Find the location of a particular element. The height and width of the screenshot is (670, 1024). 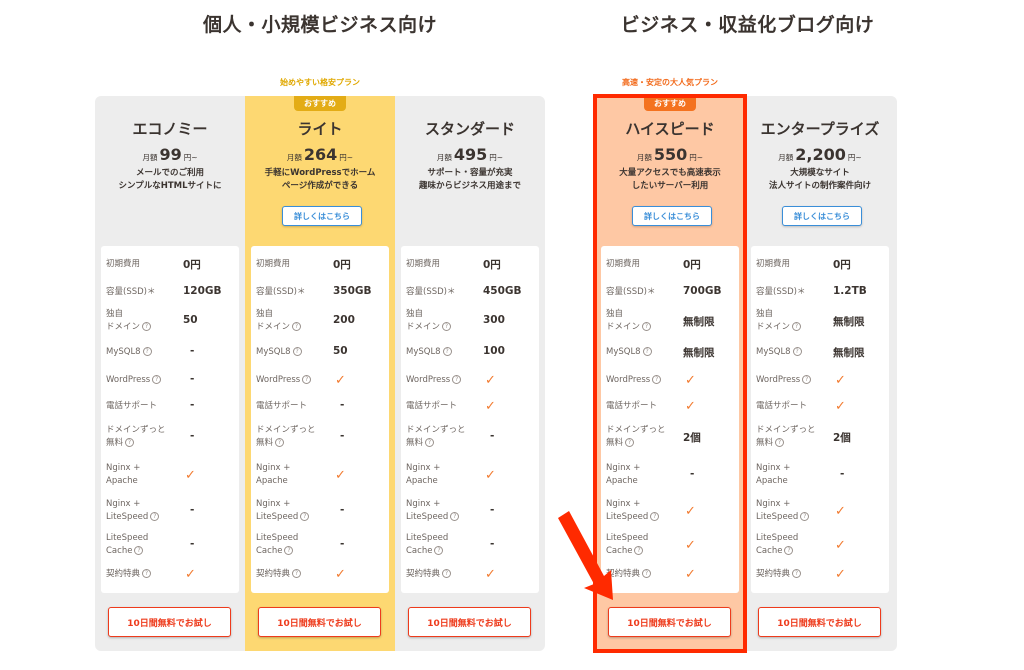

spec-row: 電話サポート - is located at coordinates (170, 406).